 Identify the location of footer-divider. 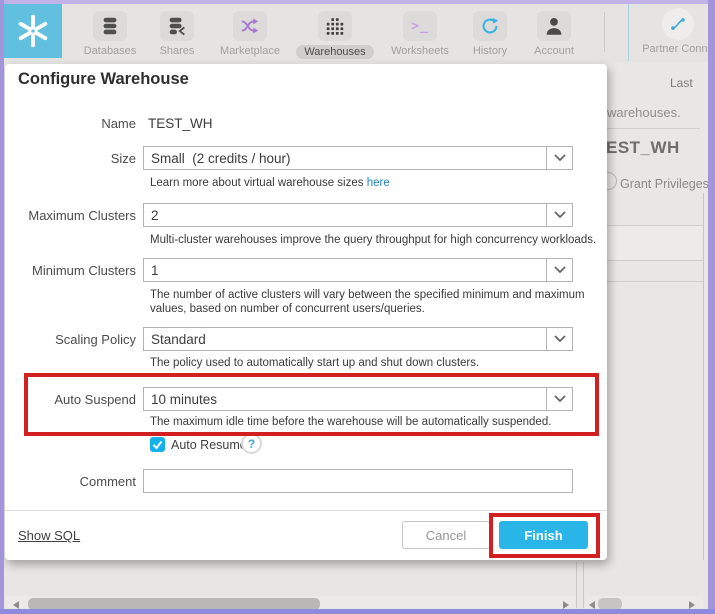
(306, 510).